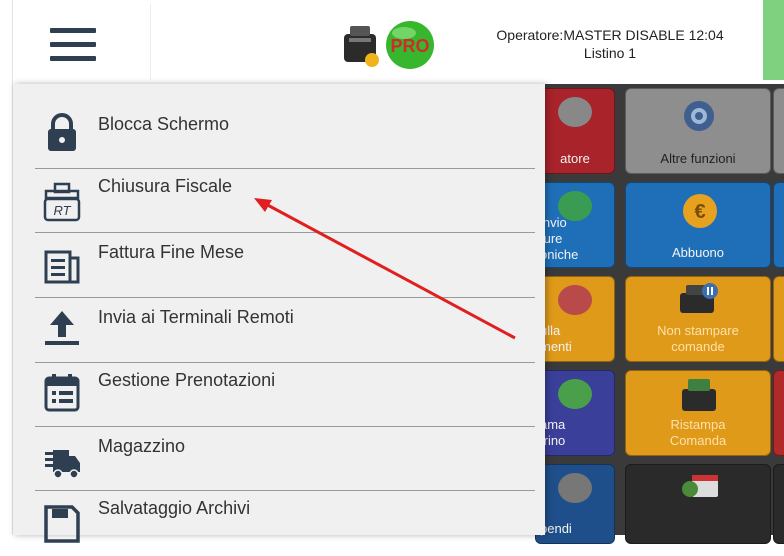 This screenshot has width=784, height=556. Describe the element at coordinates (385, 269) in the screenshot. I see `annotation-arrow` at that location.